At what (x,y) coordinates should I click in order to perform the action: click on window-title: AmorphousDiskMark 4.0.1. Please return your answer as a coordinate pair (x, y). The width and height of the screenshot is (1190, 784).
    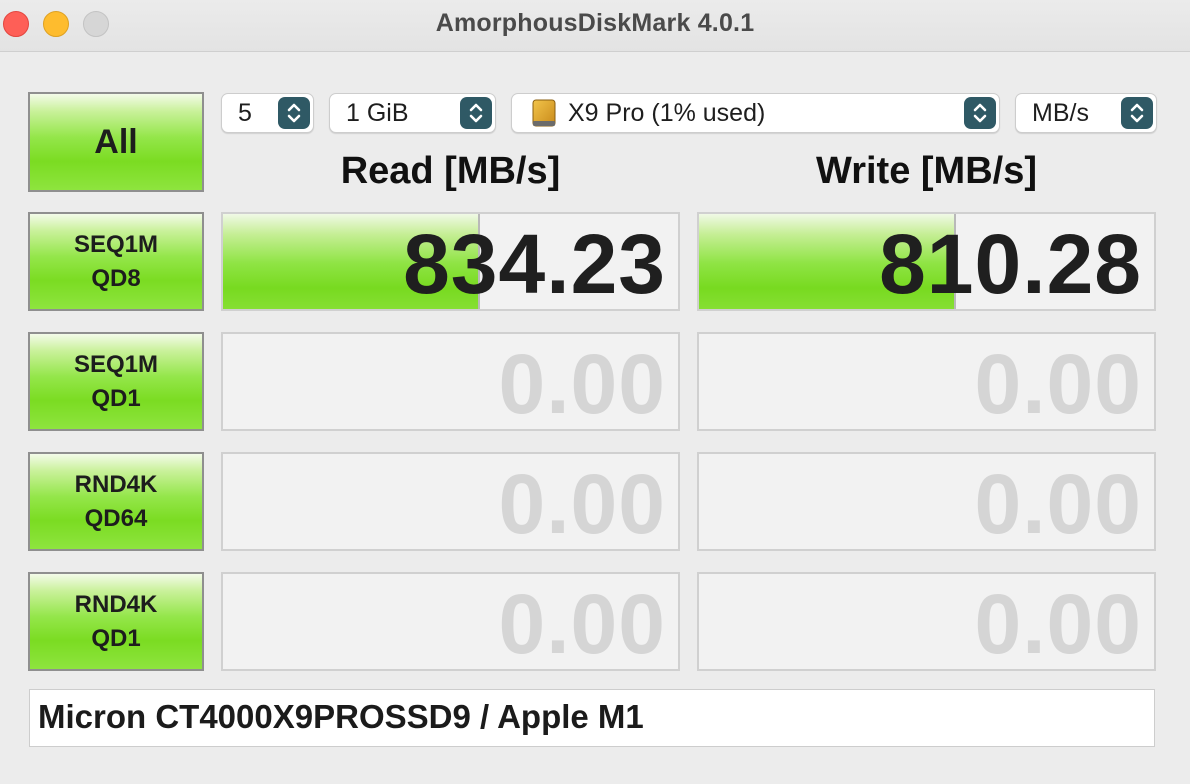
    Looking at the image, I should click on (595, 23).